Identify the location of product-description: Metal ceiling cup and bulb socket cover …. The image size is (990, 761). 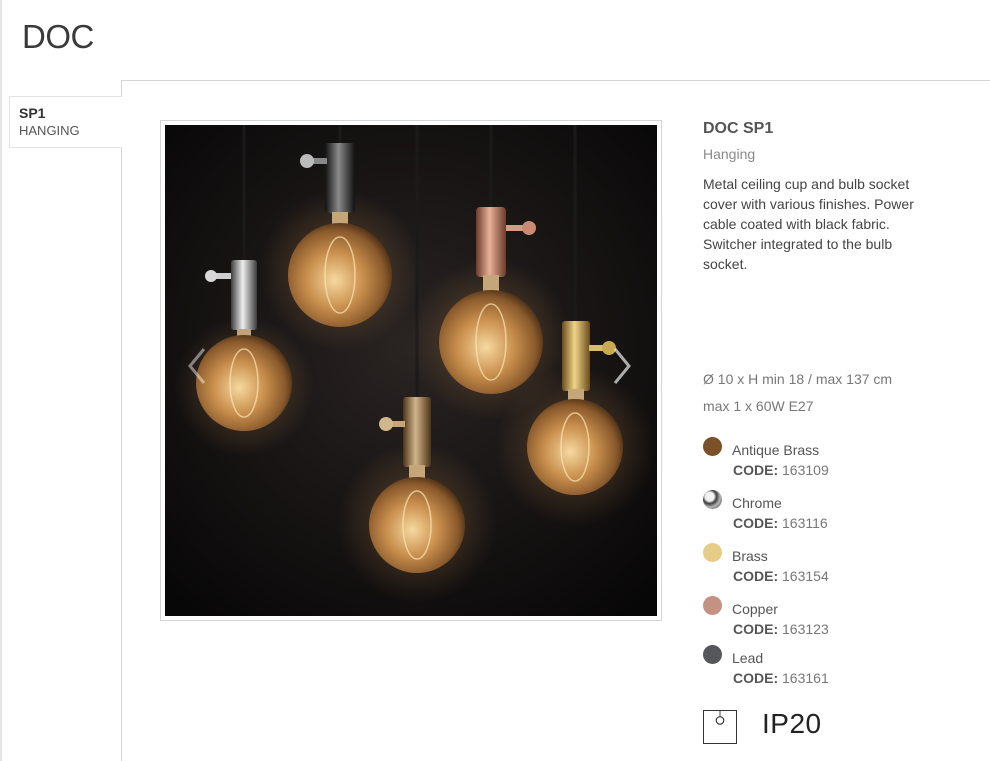
(808, 224).